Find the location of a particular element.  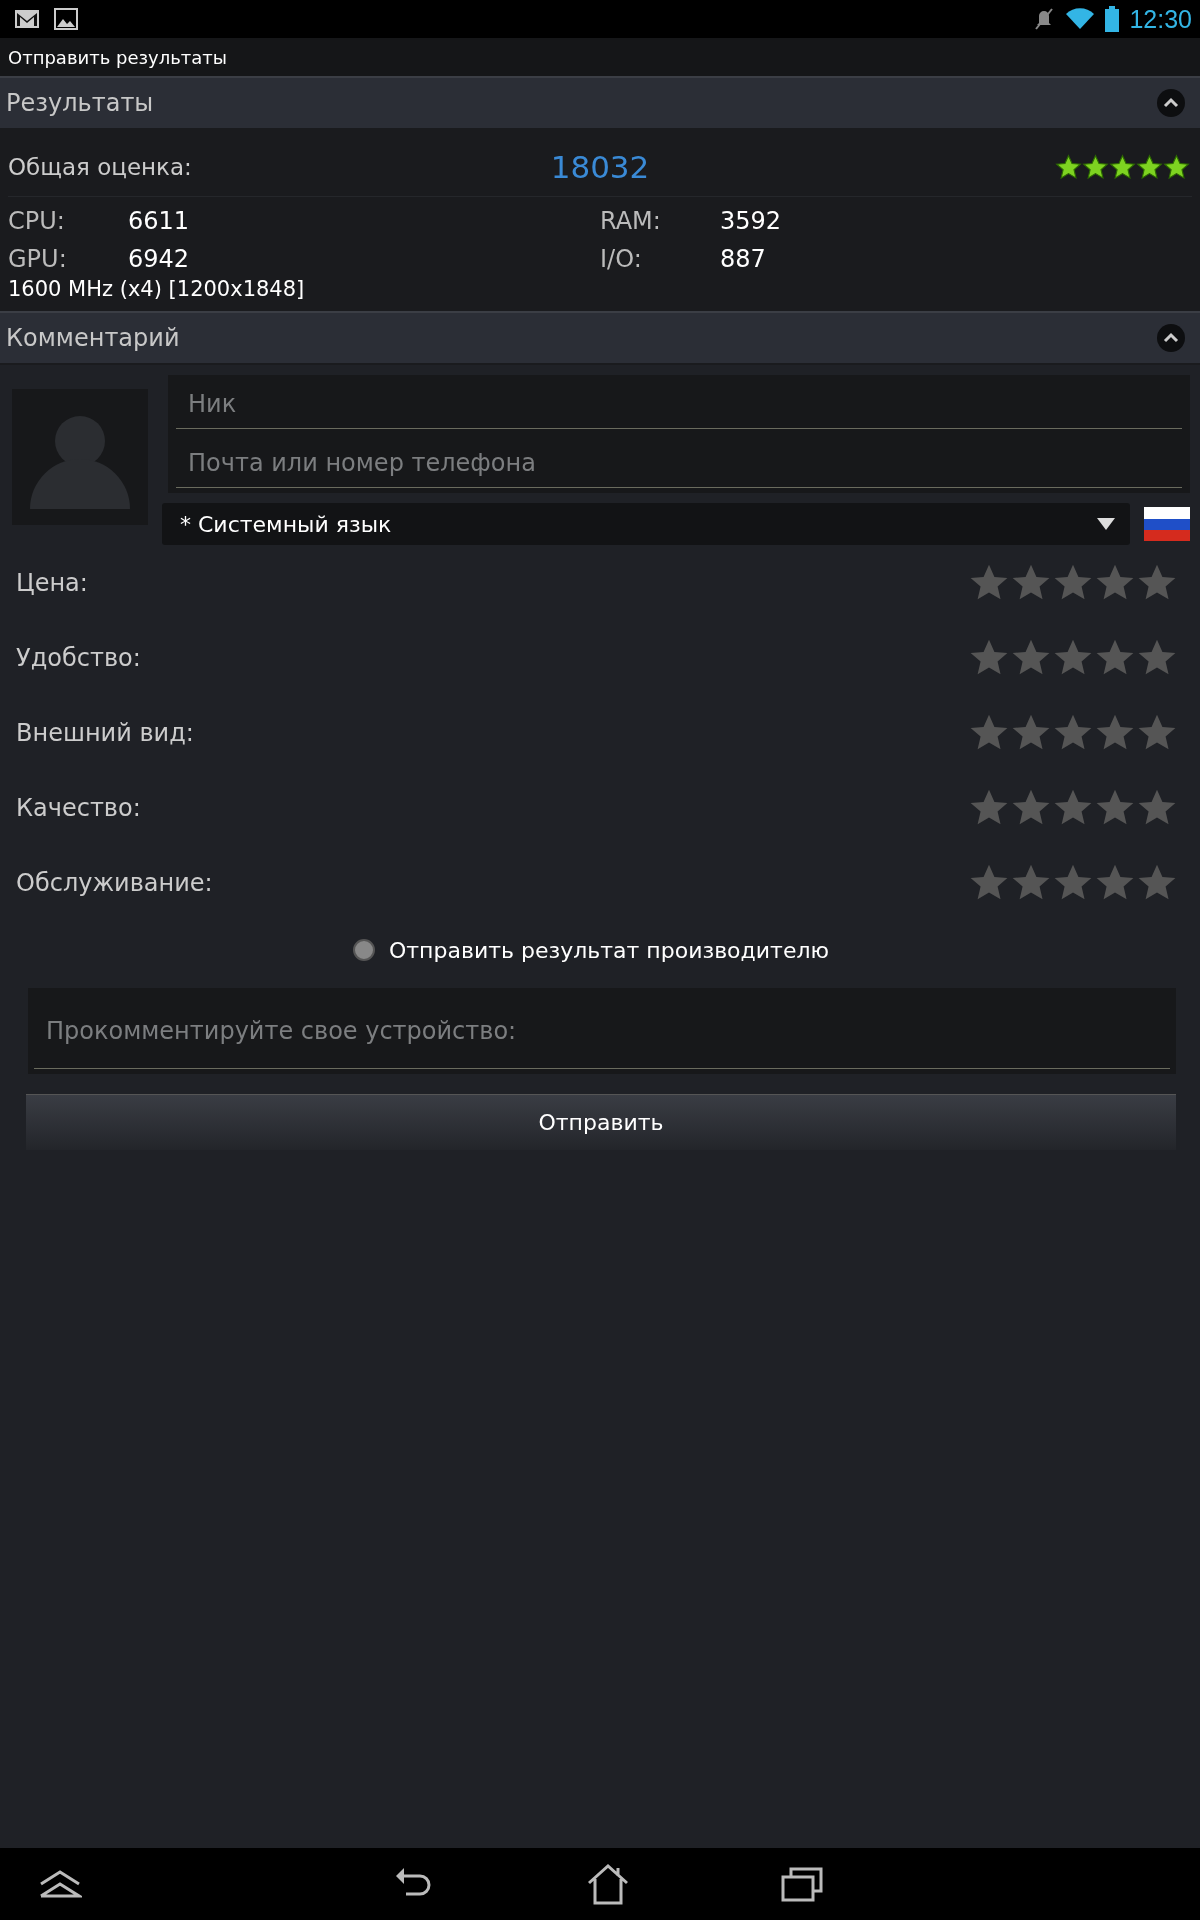

mail-icon is located at coordinates (27, 19).